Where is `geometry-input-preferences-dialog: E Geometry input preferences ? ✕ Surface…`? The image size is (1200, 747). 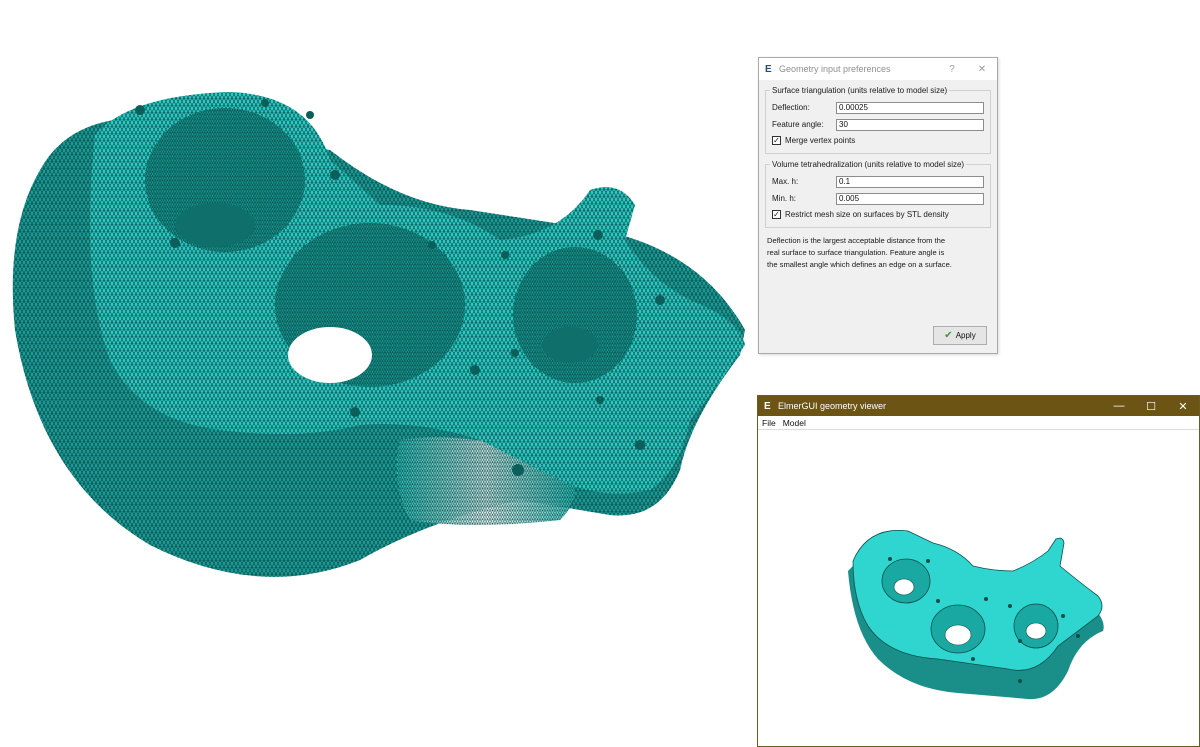
geometry-input-preferences-dialog: E Geometry input preferences ? ✕ Surface… is located at coordinates (878, 205).